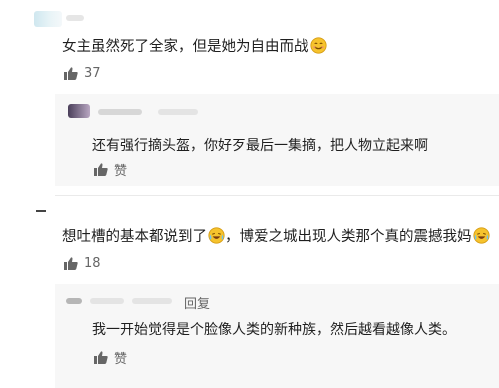 This screenshot has height=388, width=499. Describe the element at coordinates (318, 45) in the screenshot. I see `smile-emoji-icon` at that location.